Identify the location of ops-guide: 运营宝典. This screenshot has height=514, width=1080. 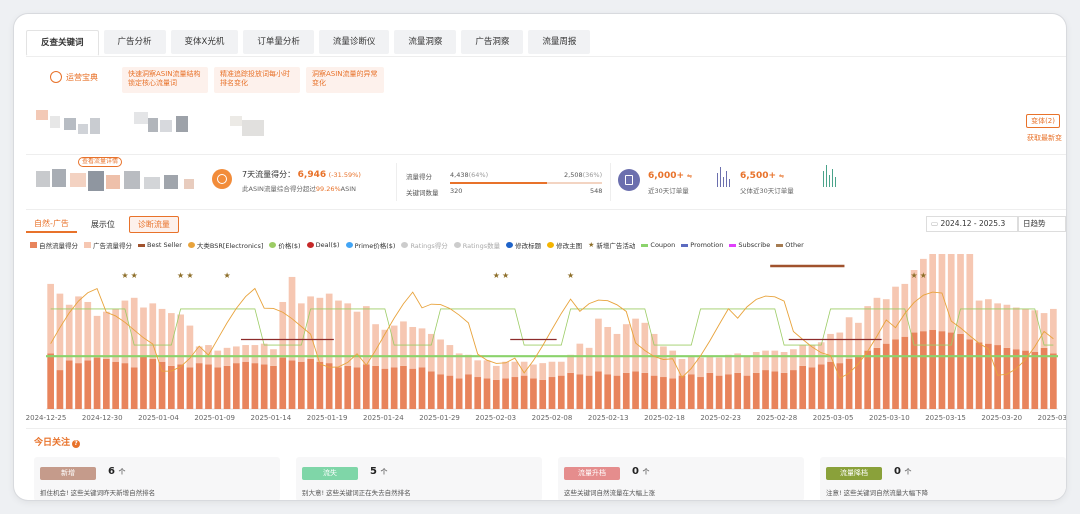
(74, 77).